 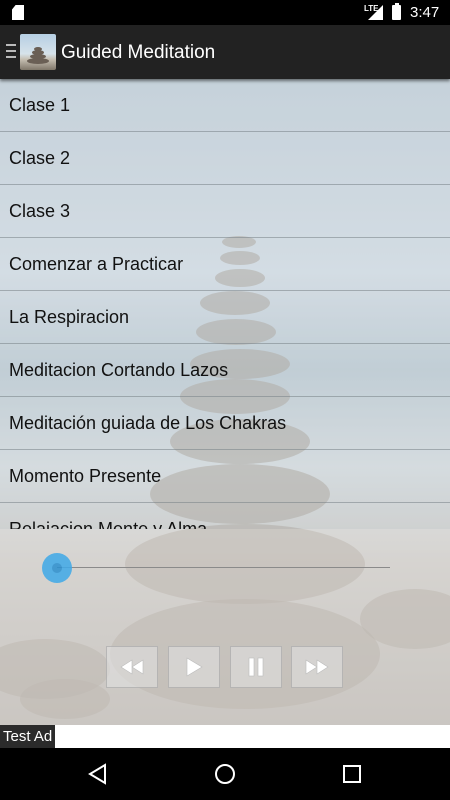 I want to click on list-item: Relajacion Mente y Alma, so click(x=225, y=516).